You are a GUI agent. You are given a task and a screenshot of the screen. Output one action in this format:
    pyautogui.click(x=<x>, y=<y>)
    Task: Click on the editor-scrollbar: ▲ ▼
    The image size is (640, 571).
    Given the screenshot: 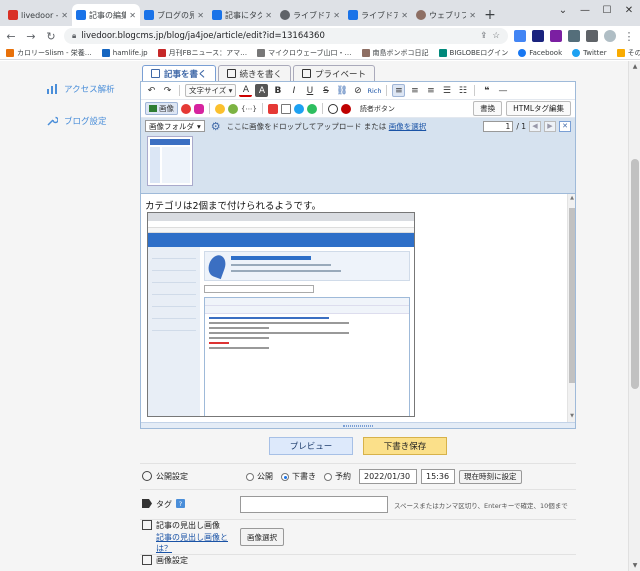 What is the action you would take?
    pyautogui.click(x=571, y=308)
    